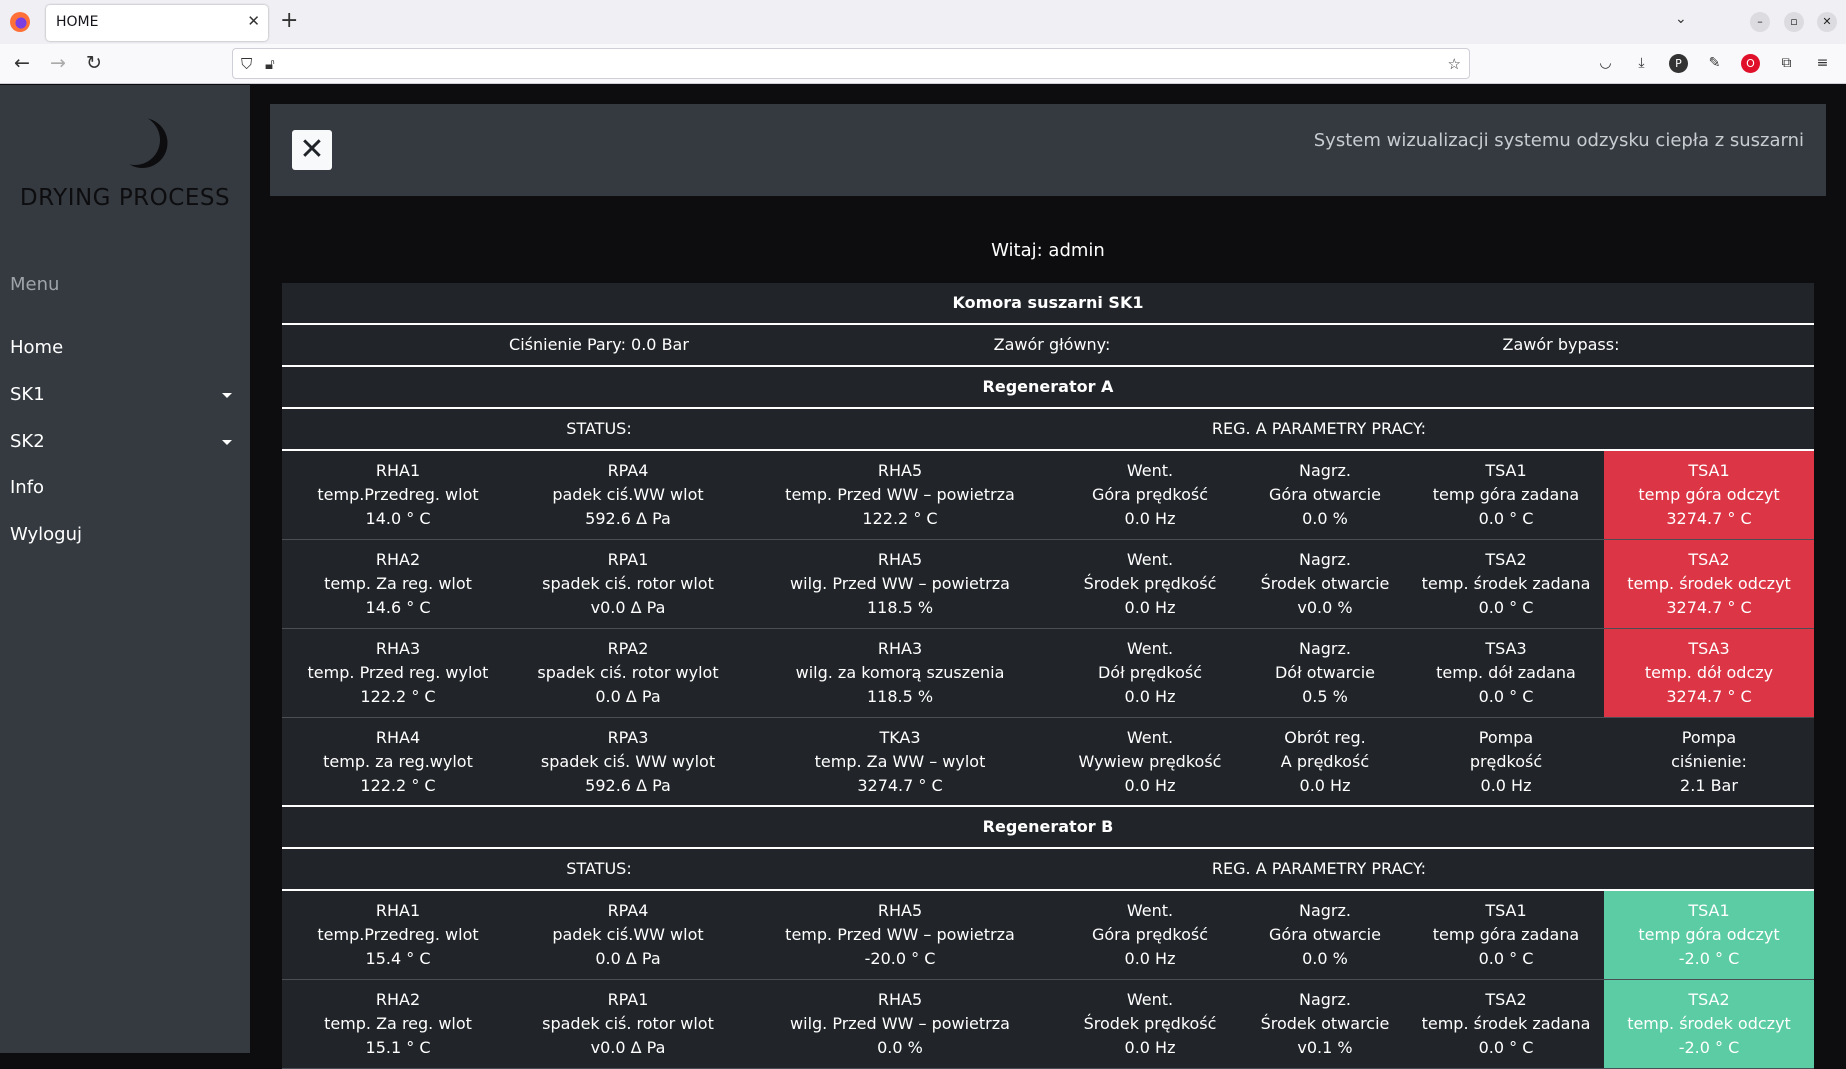 The width and height of the screenshot is (1846, 1069). Describe the element at coordinates (125, 535) in the screenshot. I see `sidebar-item-wyloguj: Wyloguj` at that location.